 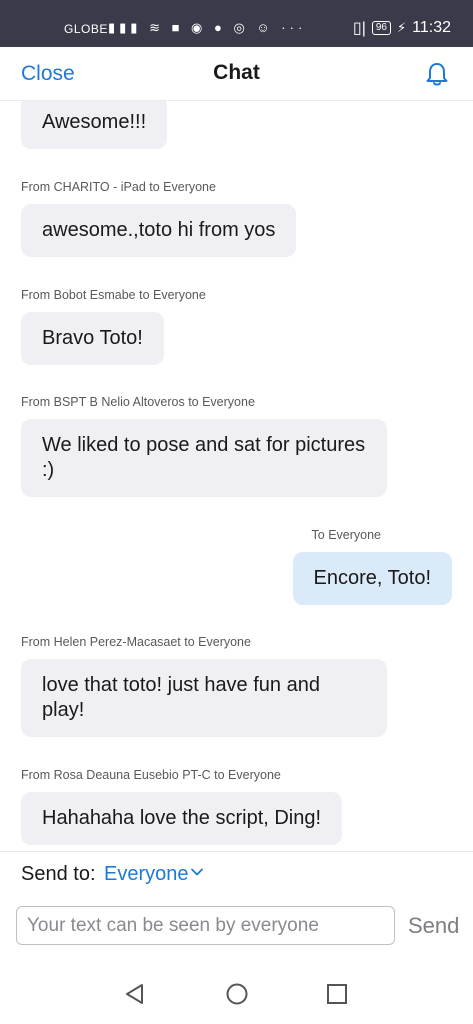 What do you see at coordinates (135, 994) in the screenshot?
I see `back-triangle-icon` at bounding box center [135, 994].